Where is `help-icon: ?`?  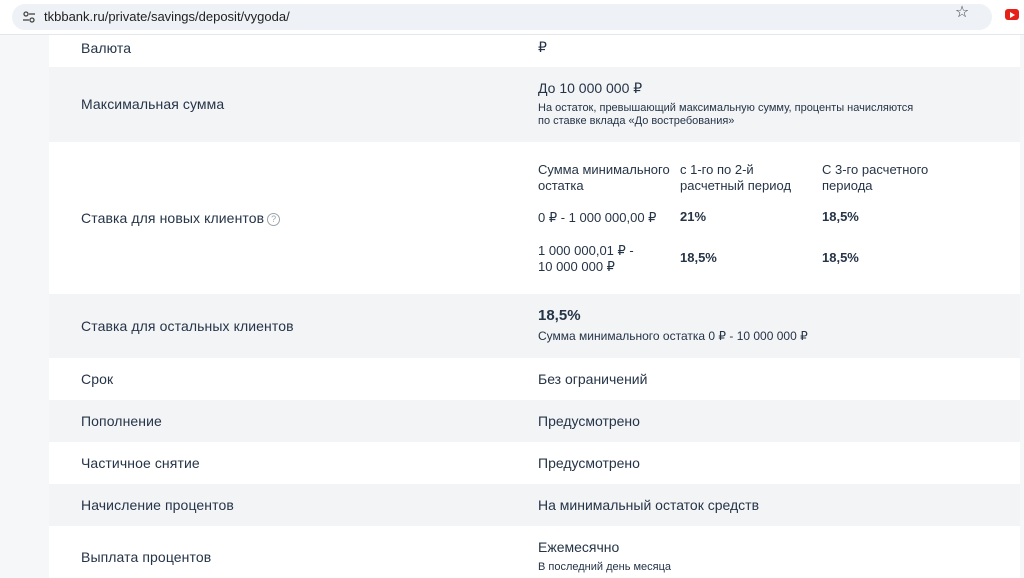
help-icon: ? is located at coordinates (274, 219).